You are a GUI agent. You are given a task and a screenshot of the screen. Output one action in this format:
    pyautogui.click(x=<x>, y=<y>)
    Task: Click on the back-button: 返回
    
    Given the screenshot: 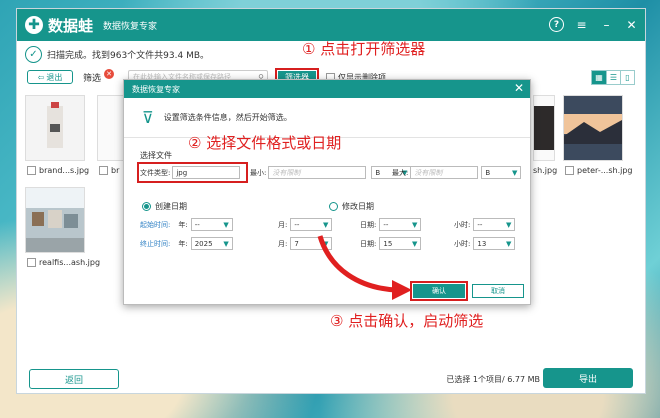 What is the action you would take?
    pyautogui.click(x=74, y=379)
    